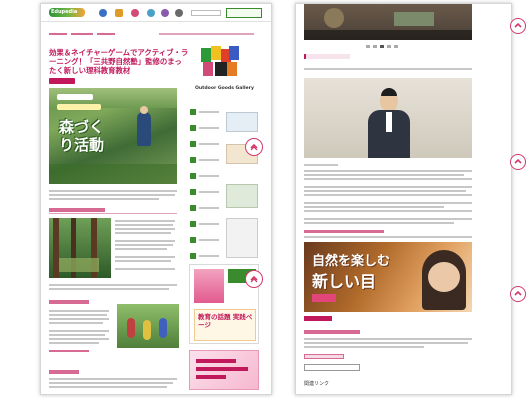 This screenshot has height=398, width=531. Describe the element at coordinates (148, 326) in the screenshot. I see `children-image` at that location.